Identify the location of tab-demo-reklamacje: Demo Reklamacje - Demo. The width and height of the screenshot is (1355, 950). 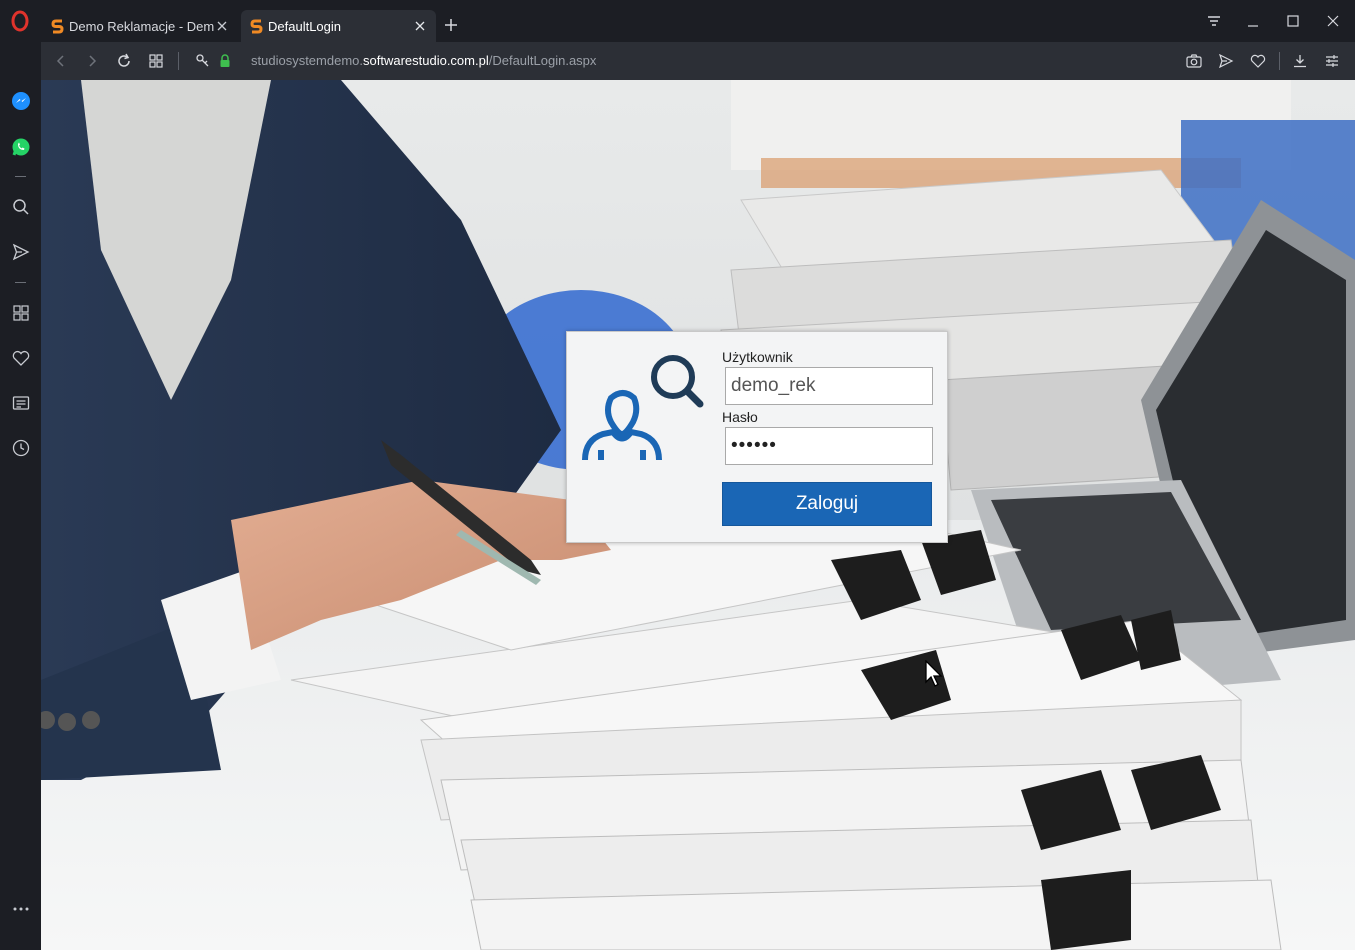
(140, 26).